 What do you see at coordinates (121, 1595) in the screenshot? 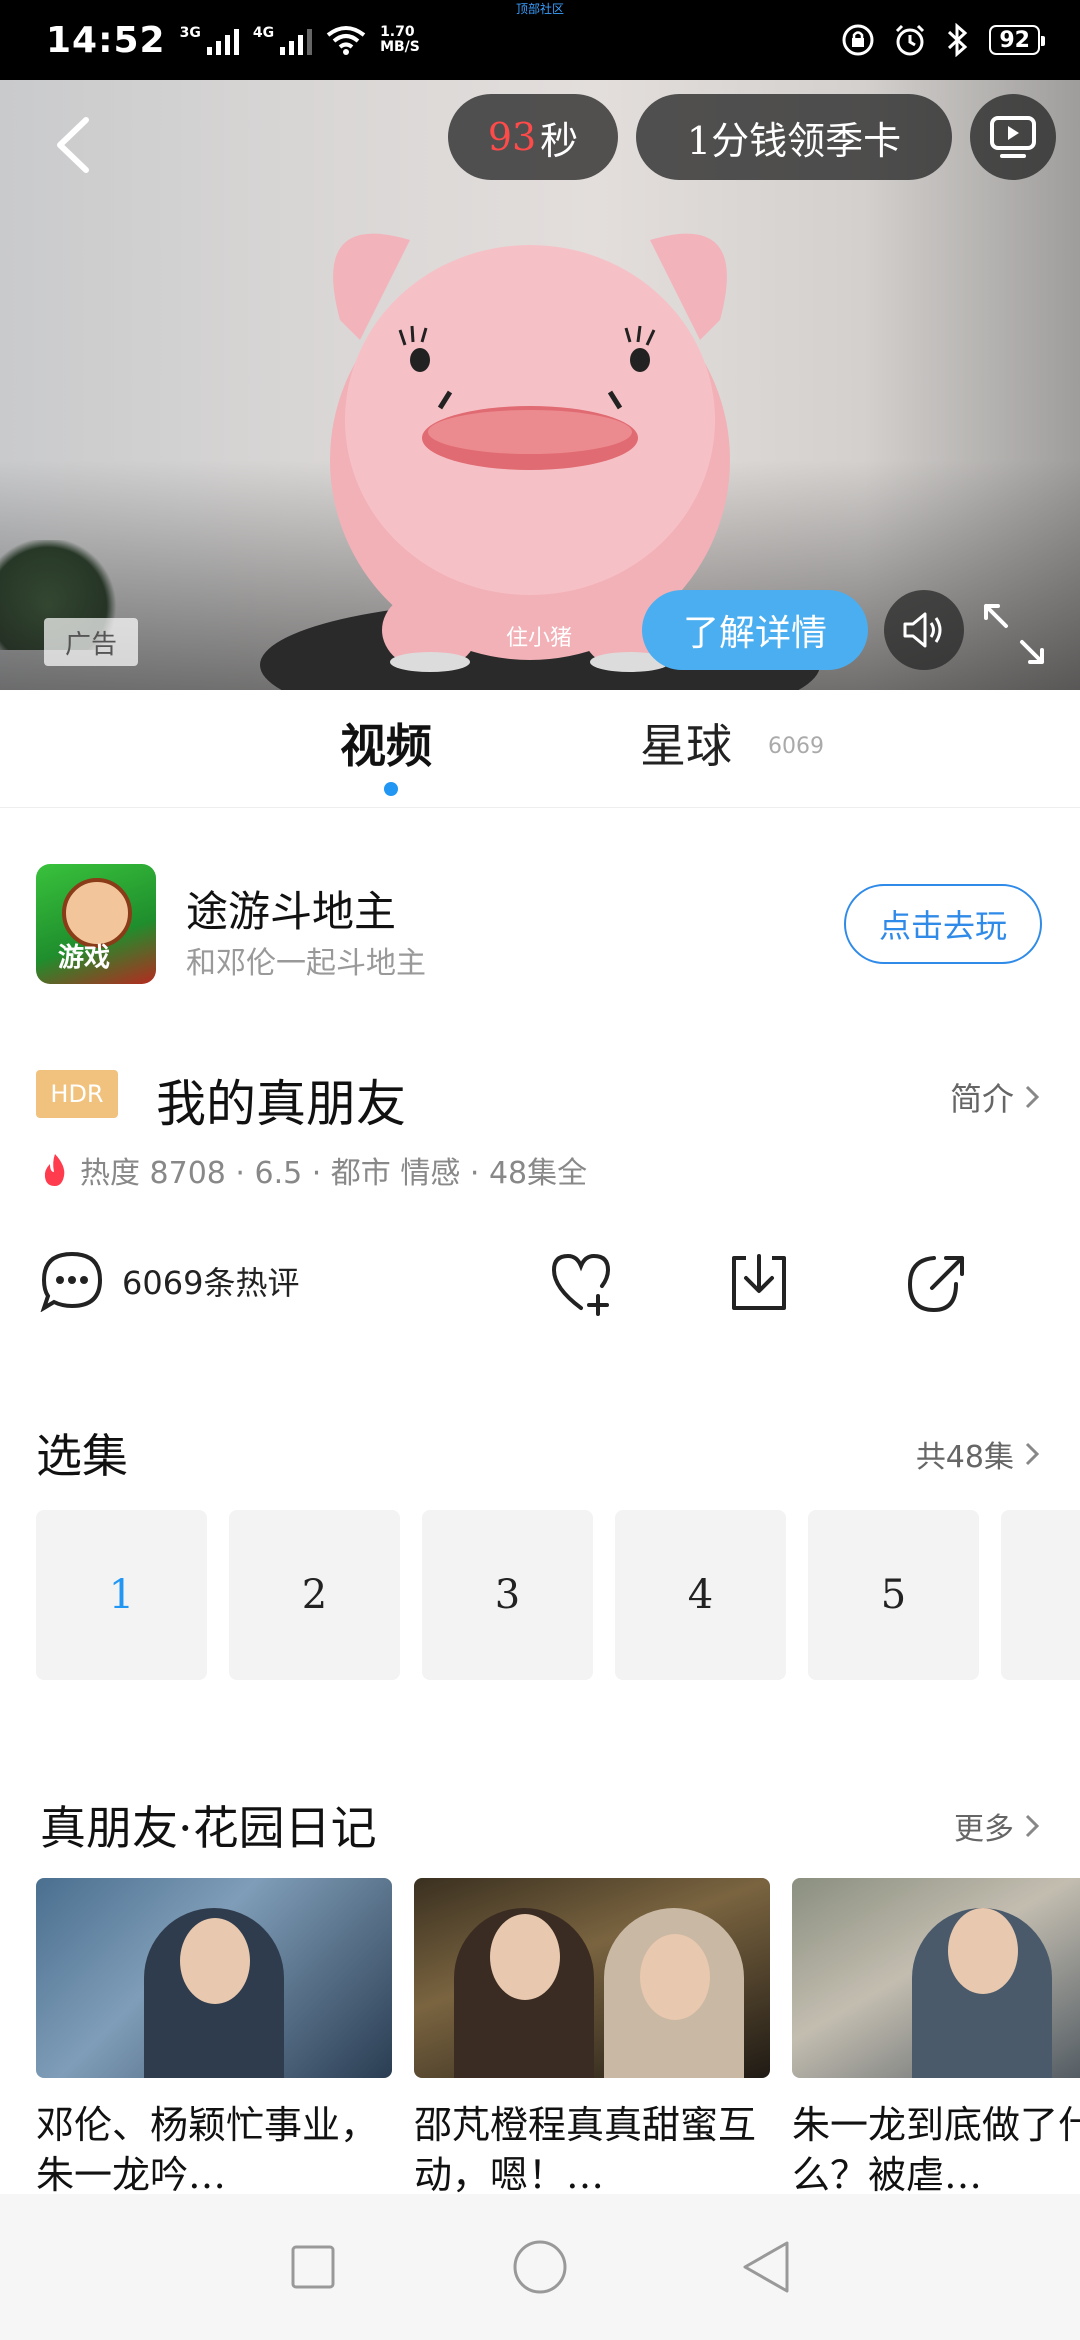
I see `episode-item: 1` at bounding box center [121, 1595].